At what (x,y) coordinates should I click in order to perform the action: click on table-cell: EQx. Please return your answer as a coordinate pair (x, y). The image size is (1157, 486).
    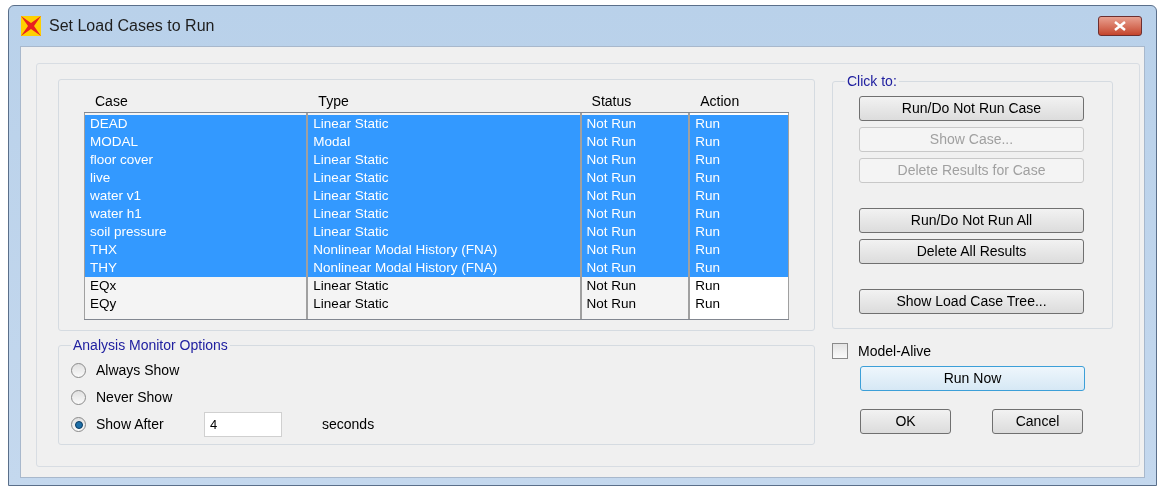
    Looking at the image, I should click on (196, 286).